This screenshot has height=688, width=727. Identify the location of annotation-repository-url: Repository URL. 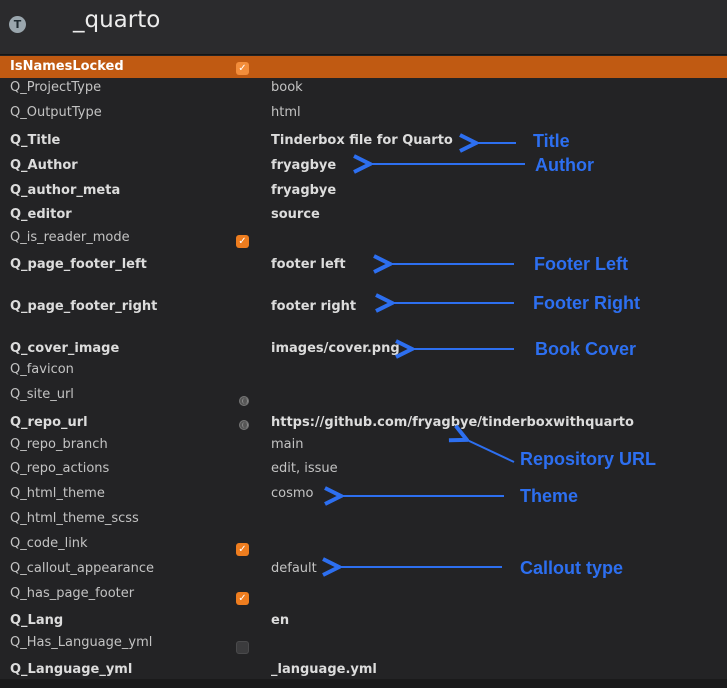
(588, 459).